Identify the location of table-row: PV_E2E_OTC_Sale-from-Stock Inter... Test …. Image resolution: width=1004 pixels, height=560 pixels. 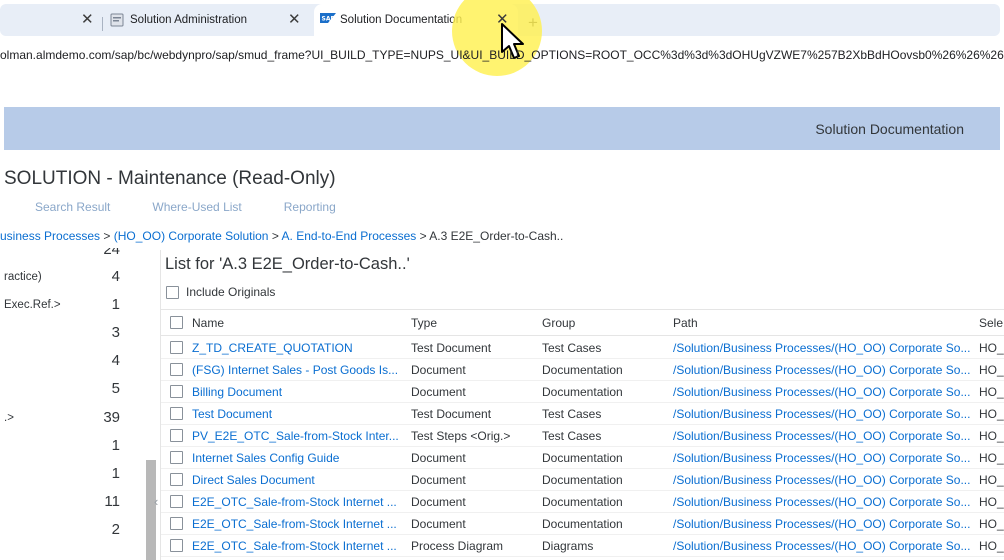
(582, 436).